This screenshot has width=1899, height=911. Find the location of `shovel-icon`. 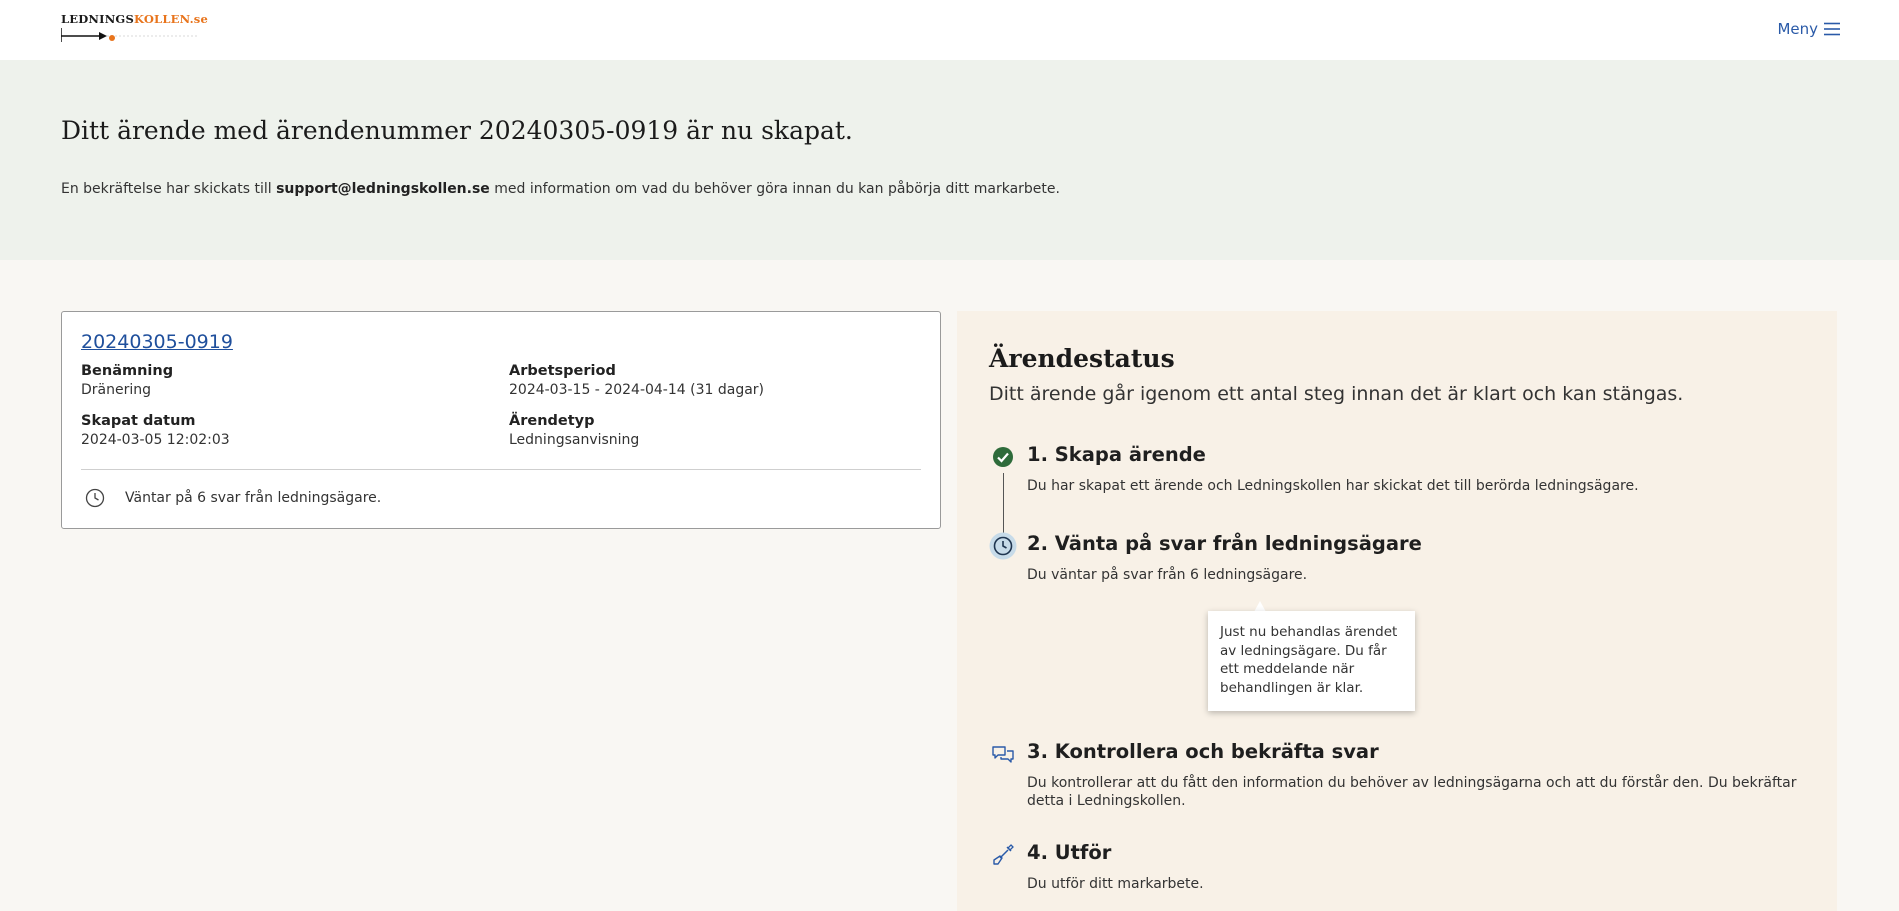

shovel-icon is located at coordinates (1003, 854).